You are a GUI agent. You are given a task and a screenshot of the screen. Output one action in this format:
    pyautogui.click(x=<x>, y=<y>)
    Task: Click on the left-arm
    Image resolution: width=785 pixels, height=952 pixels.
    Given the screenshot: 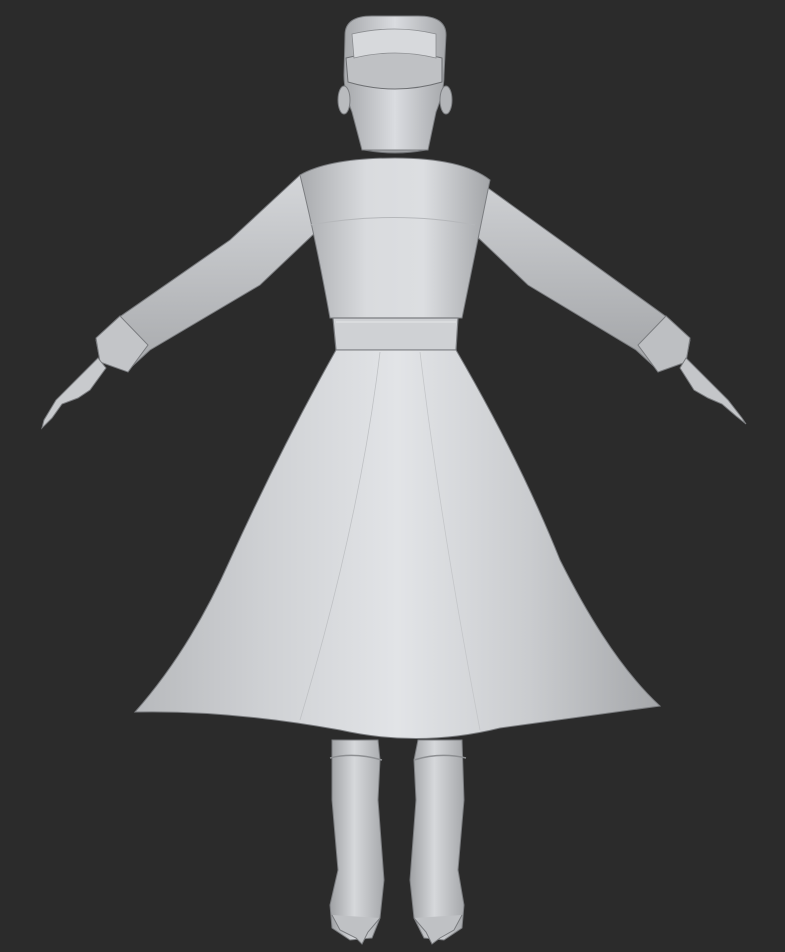 What is the action you would take?
    pyautogui.click(x=180, y=302)
    